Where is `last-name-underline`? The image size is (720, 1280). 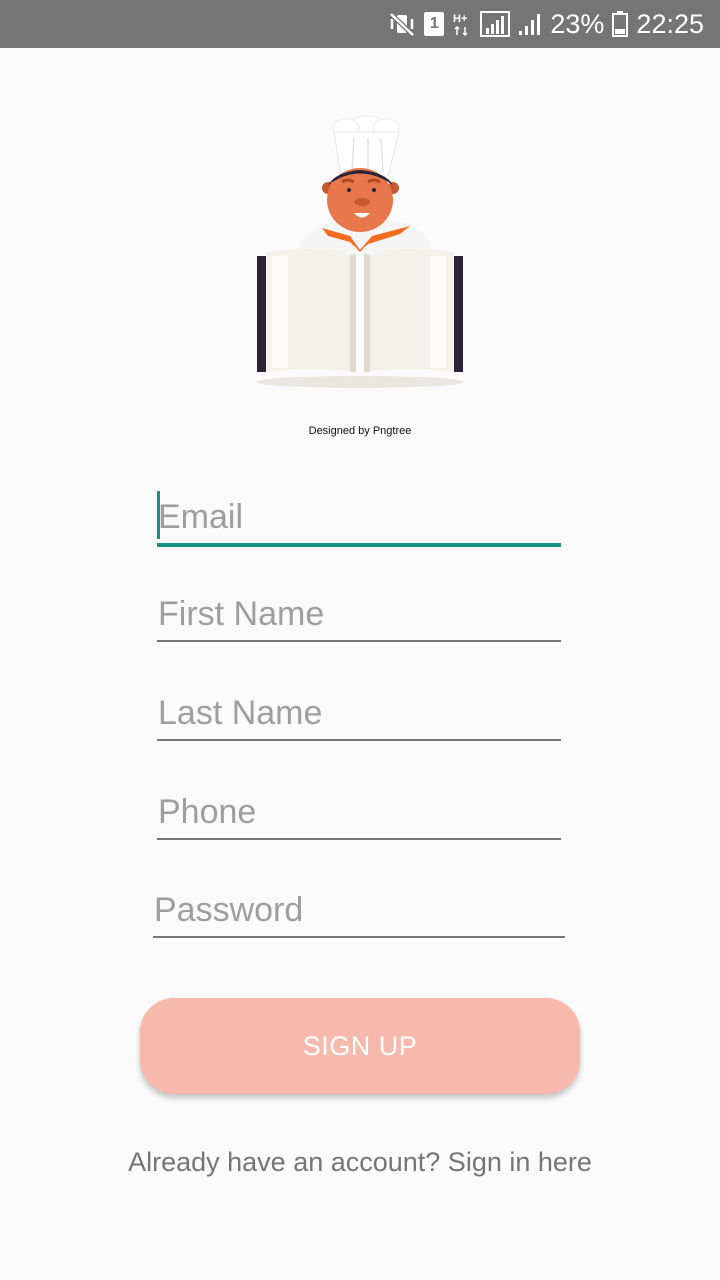 last-name-underline is located at coordinates (359, 740).